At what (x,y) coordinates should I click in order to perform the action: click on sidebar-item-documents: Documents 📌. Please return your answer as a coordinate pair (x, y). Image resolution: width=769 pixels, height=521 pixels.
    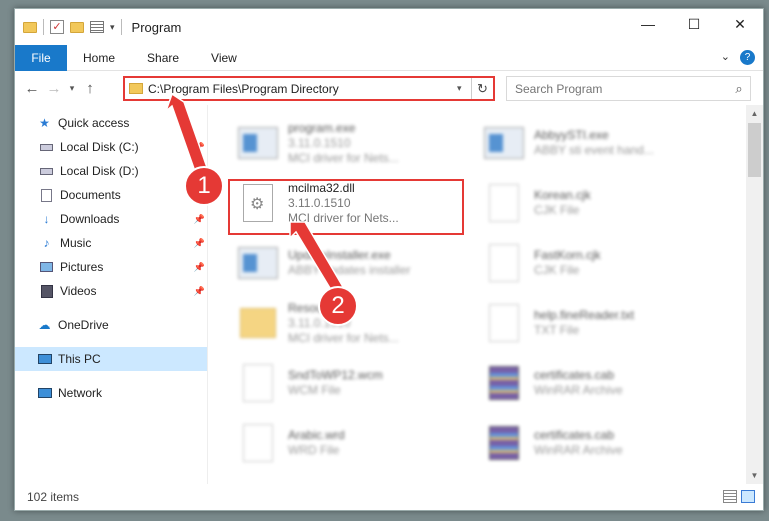
    Looking at the image, I should click on (111, 195).